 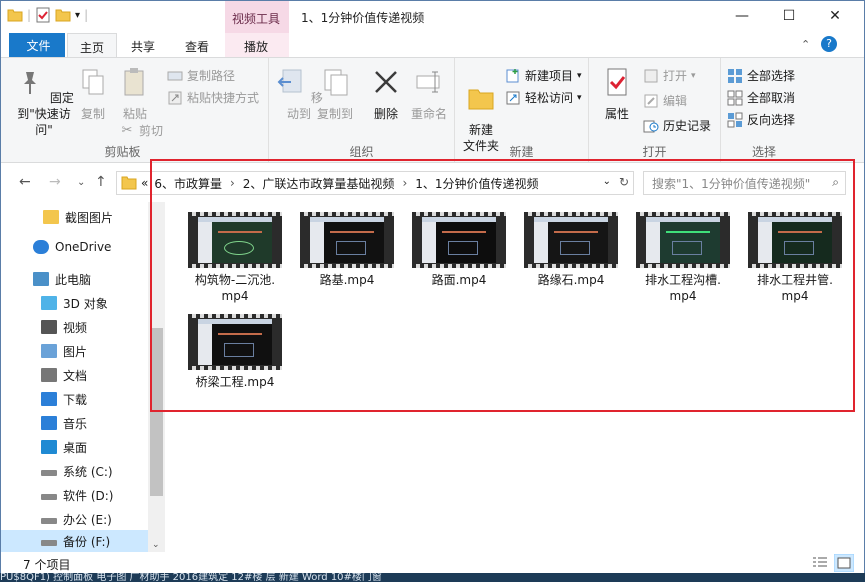 I want to click on tab-file: 文件, so click(x=37, y=45).